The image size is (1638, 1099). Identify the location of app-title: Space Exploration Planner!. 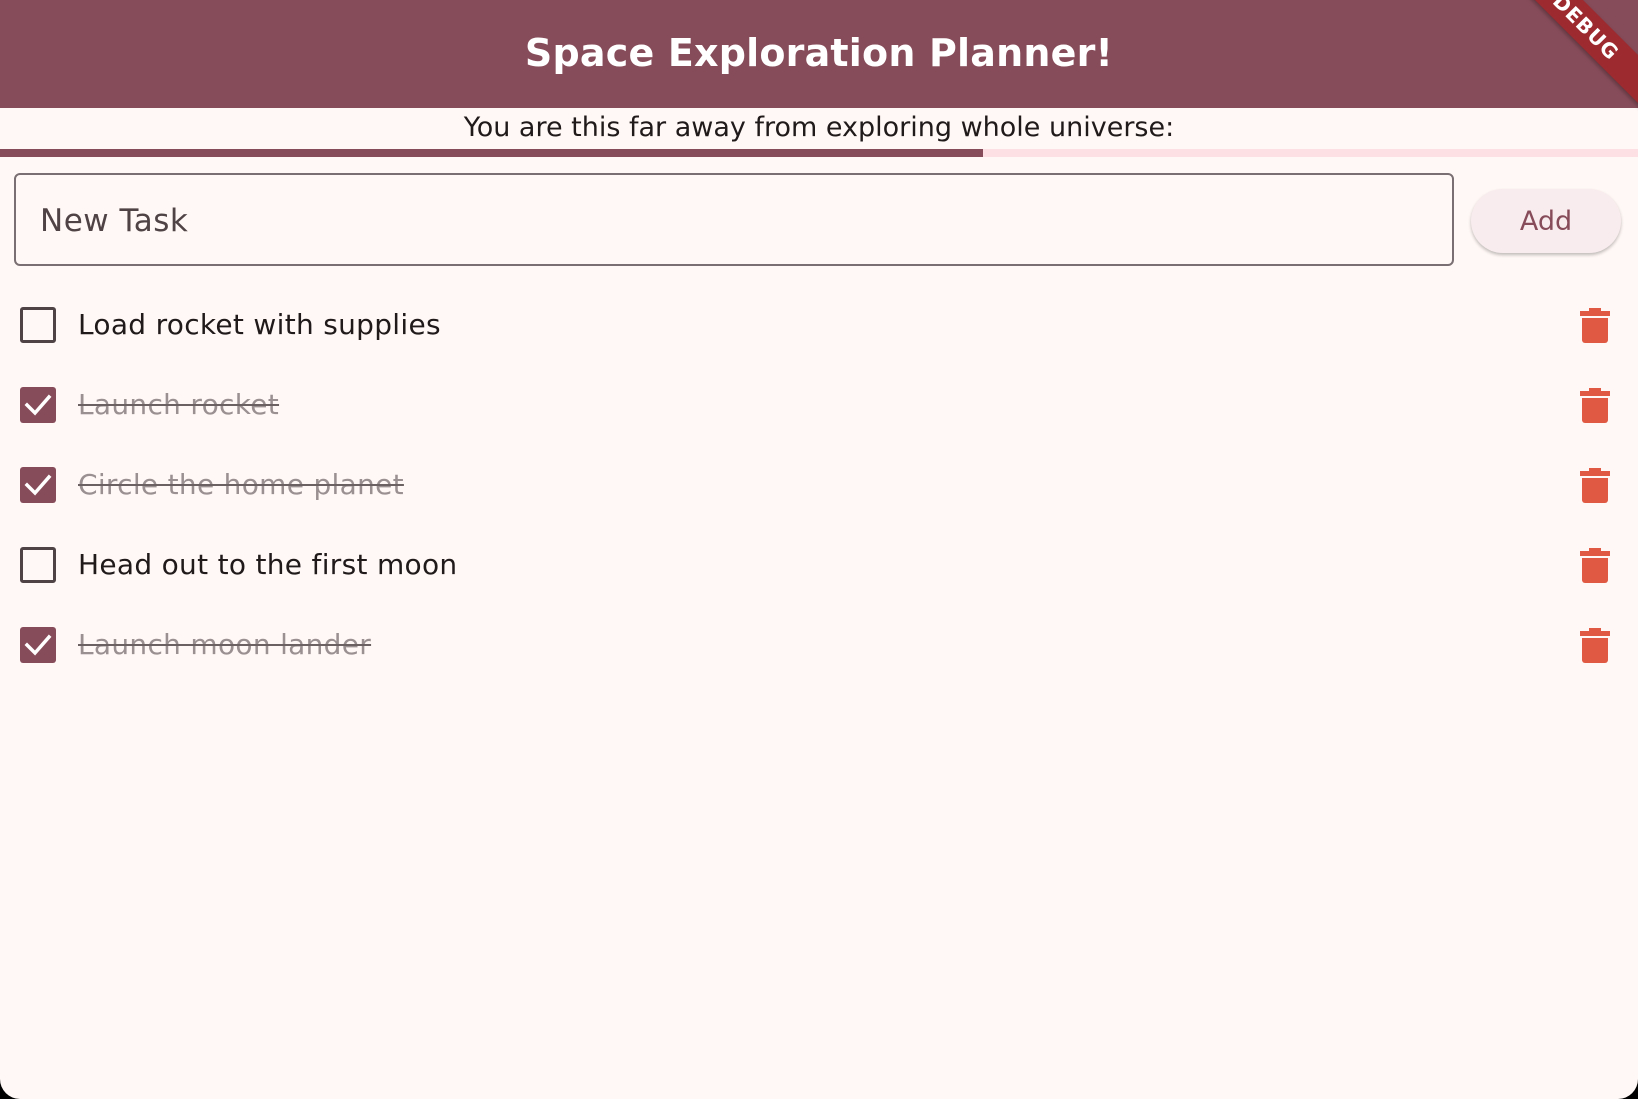
(819, 53).